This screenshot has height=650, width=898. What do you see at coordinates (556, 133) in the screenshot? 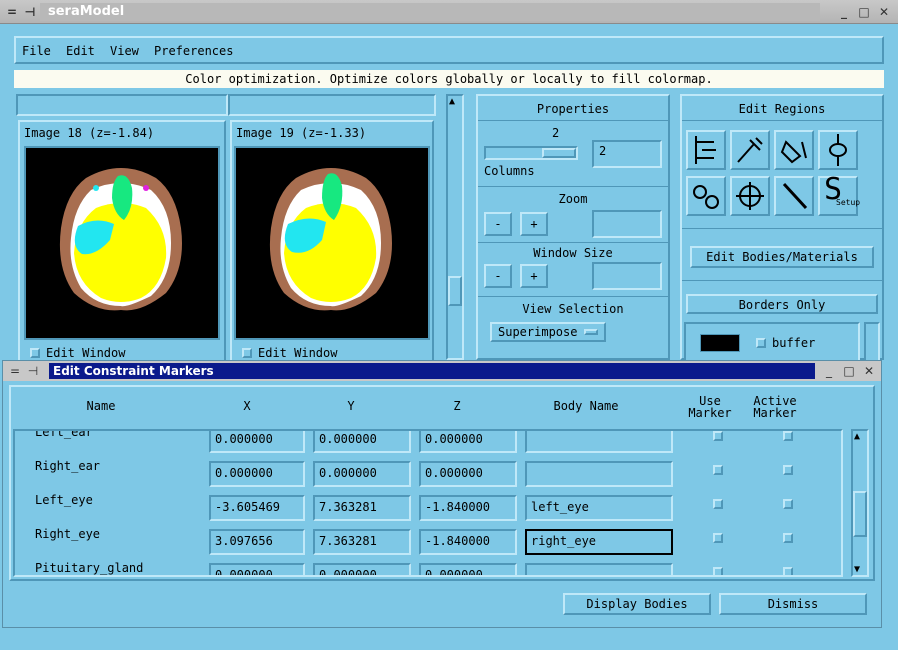
I see `columns-value: 2` at bounding box center [556, 133].